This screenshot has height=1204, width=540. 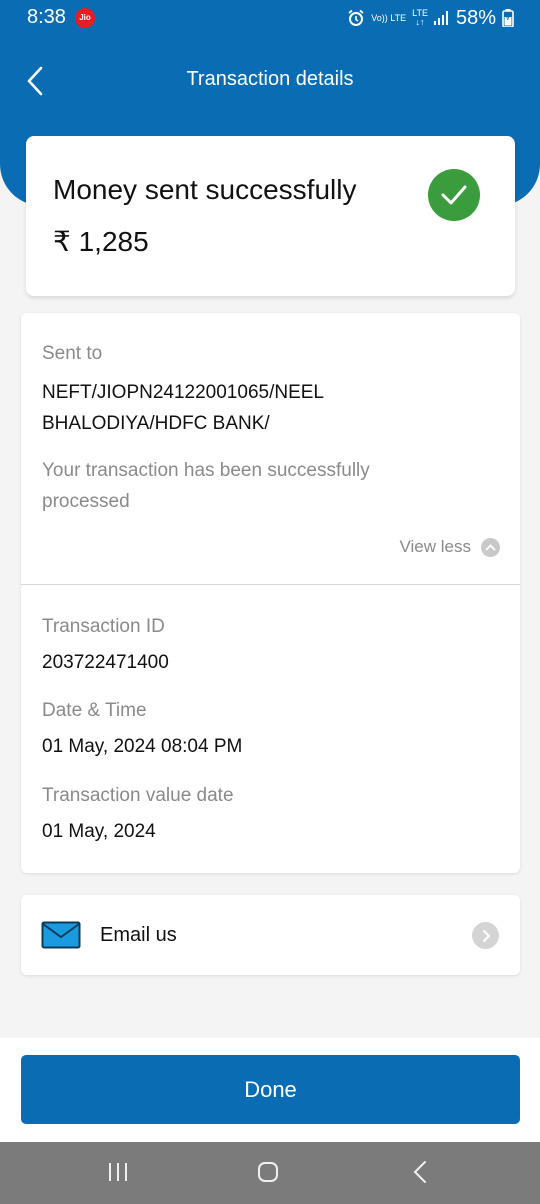 I want to click on amount-value: ₹ 1,285, so click(x=101, y=241).